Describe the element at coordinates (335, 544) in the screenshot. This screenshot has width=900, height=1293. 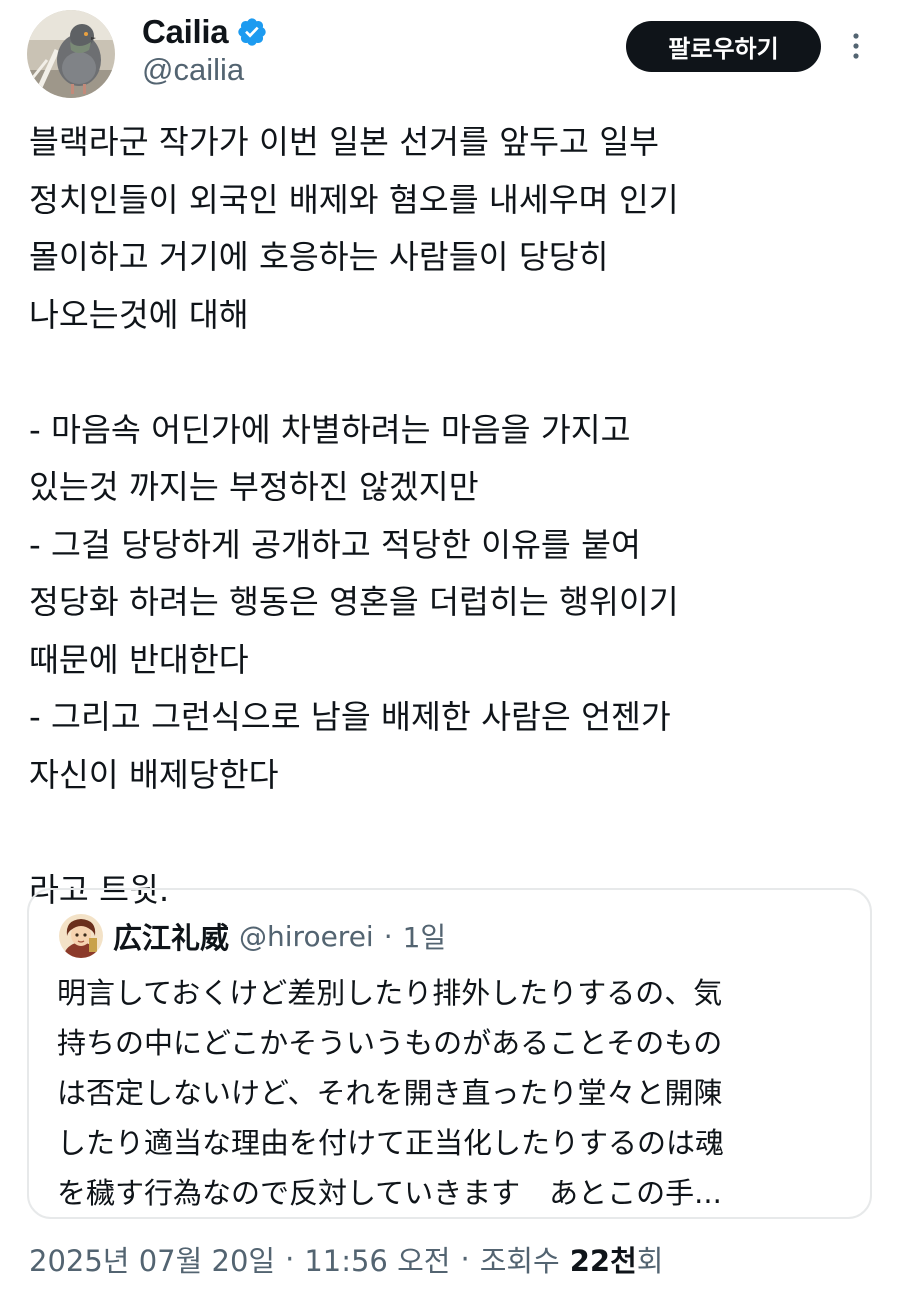
I see `tweet-line: - 그걸 당당하게 공개하고 적당한 이유를 붙여` at that location.